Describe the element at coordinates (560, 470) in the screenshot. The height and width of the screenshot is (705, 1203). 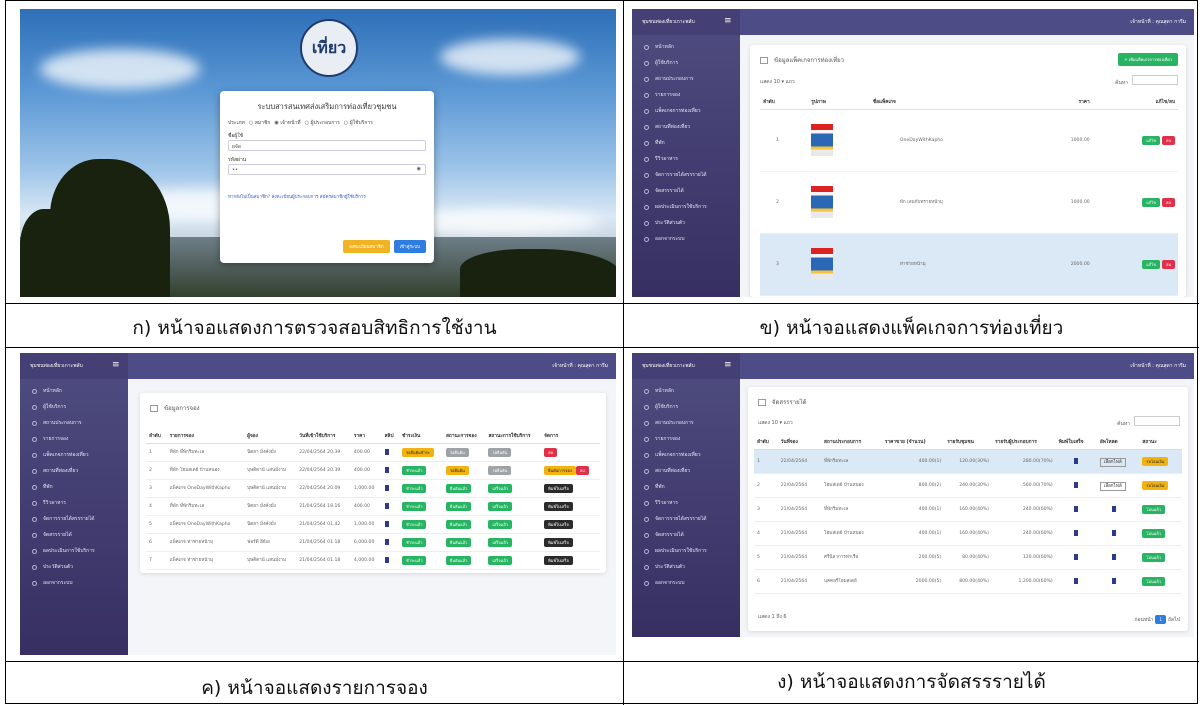
I see `action-button: ยืนยันการจอง` at that location.